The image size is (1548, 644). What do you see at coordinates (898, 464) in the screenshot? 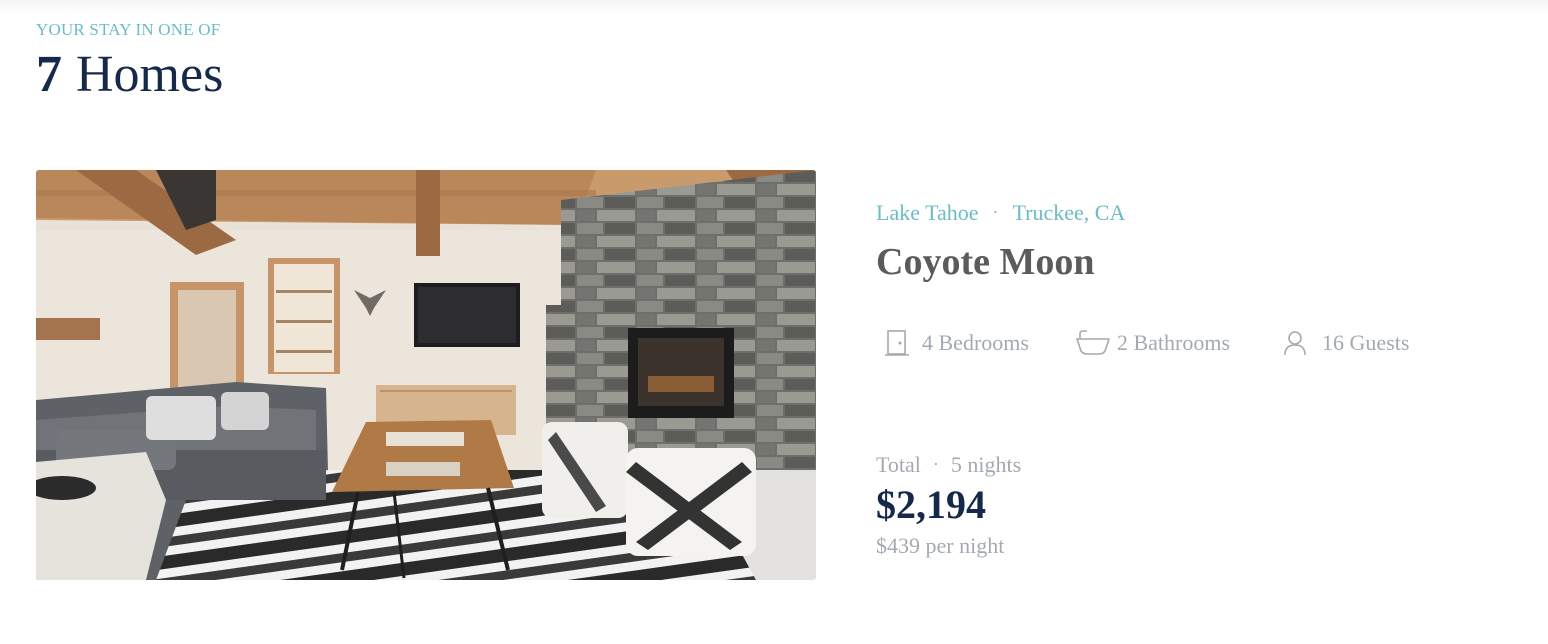
I see `total-label: Total` at bounding box center [898, 464].